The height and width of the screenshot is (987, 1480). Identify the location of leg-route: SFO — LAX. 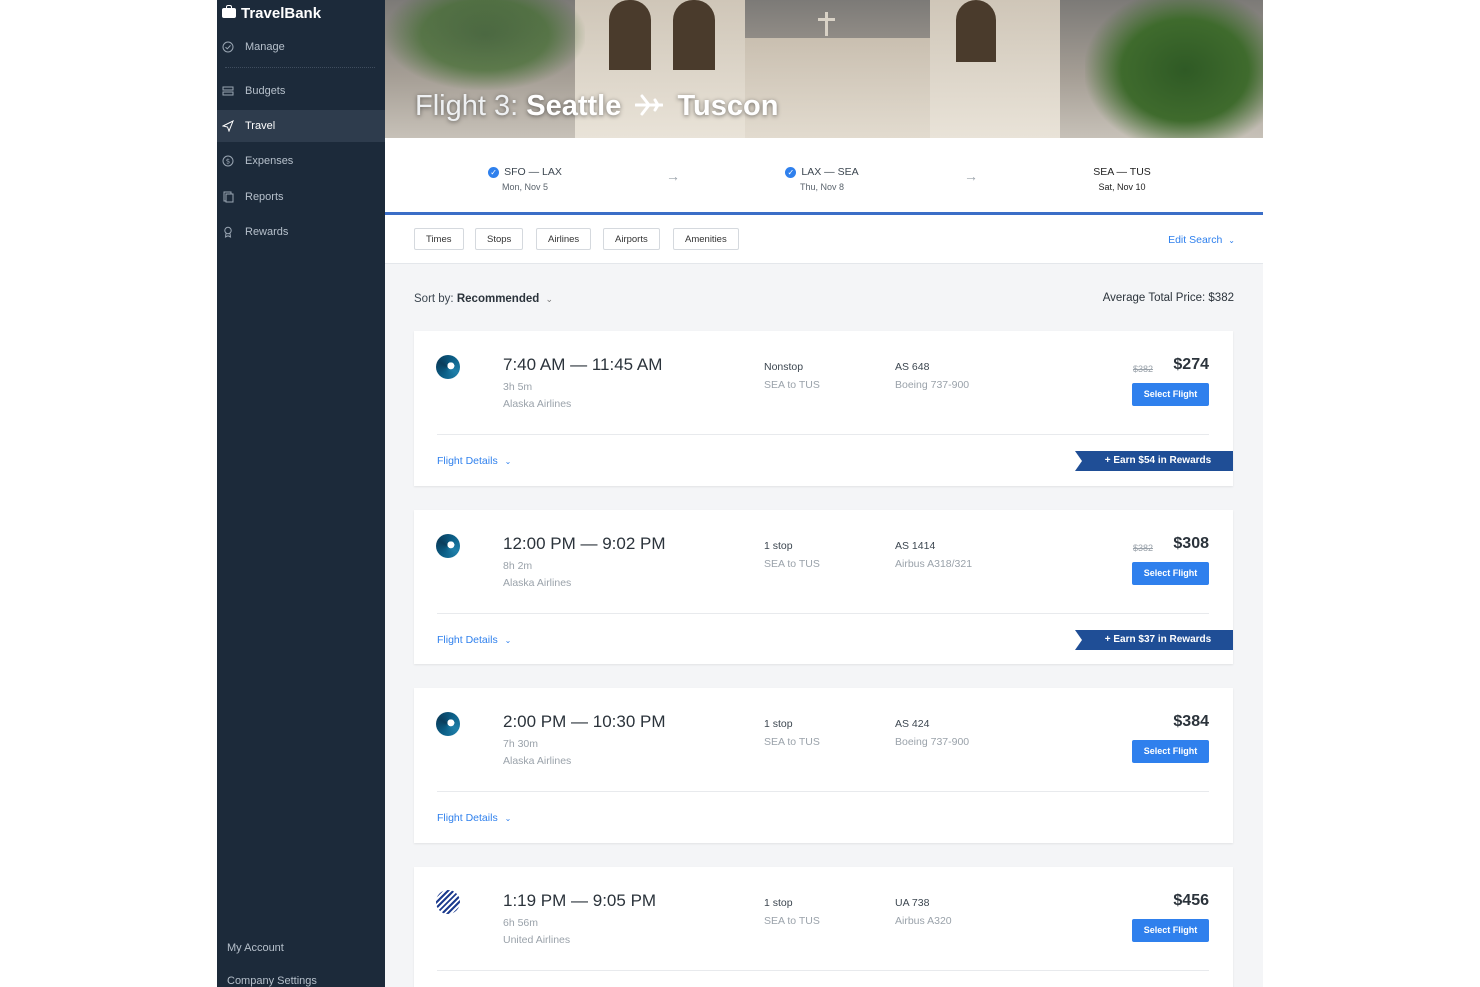
(533, 172).